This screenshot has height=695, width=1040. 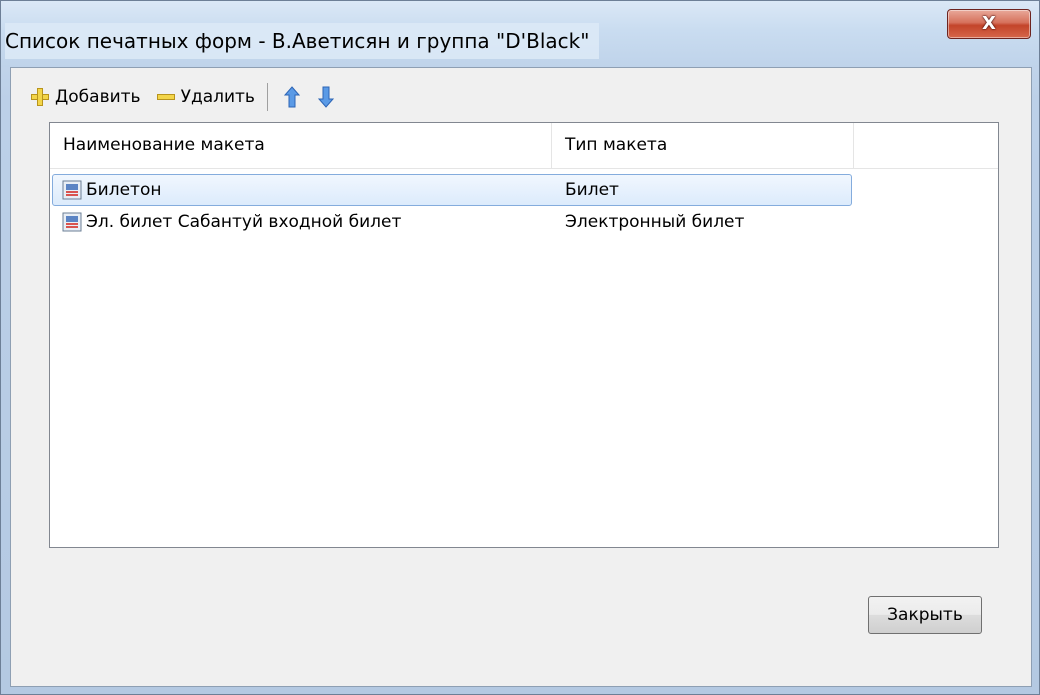 I want to click on toolbar-separator, so click(x=267, y=97).